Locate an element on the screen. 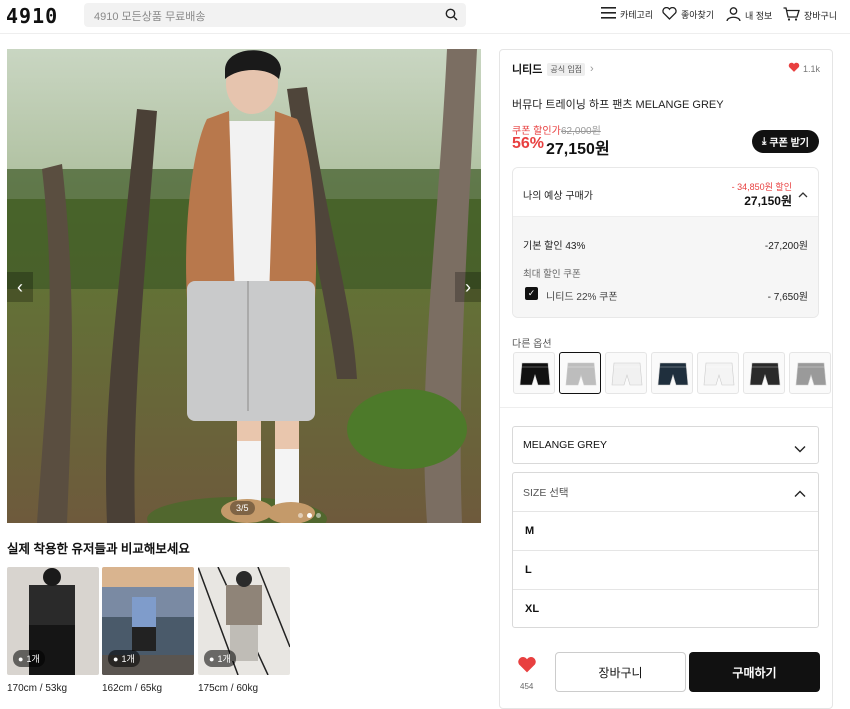 The height and width of the screenshot is (709, 850). sale-price: 27,150원 is located at coordinates (578, 149).